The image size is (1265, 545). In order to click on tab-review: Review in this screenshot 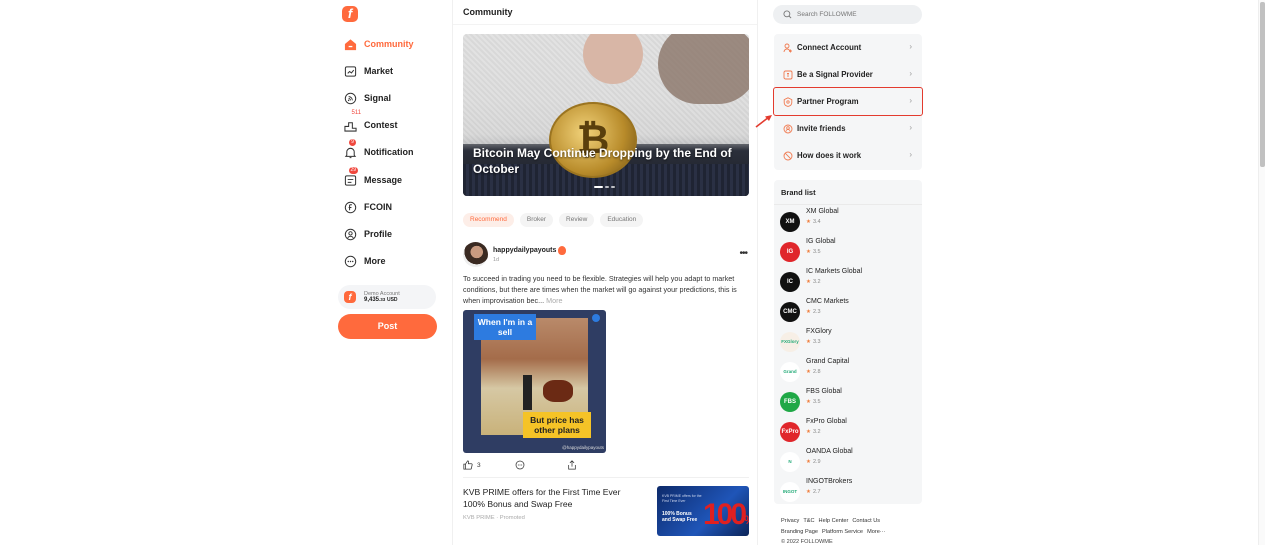, I will do `click(577, 220)`.